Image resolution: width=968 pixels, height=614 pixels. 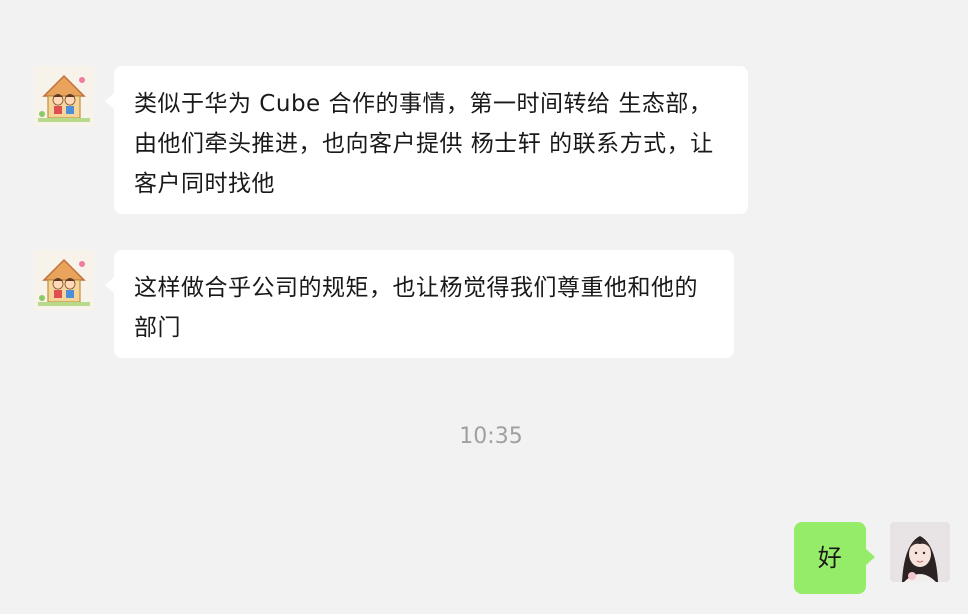 What do you see at coordinates (830, 558) in the screenshot?
I see `message-text: 好` at bounding box center [830, 558].